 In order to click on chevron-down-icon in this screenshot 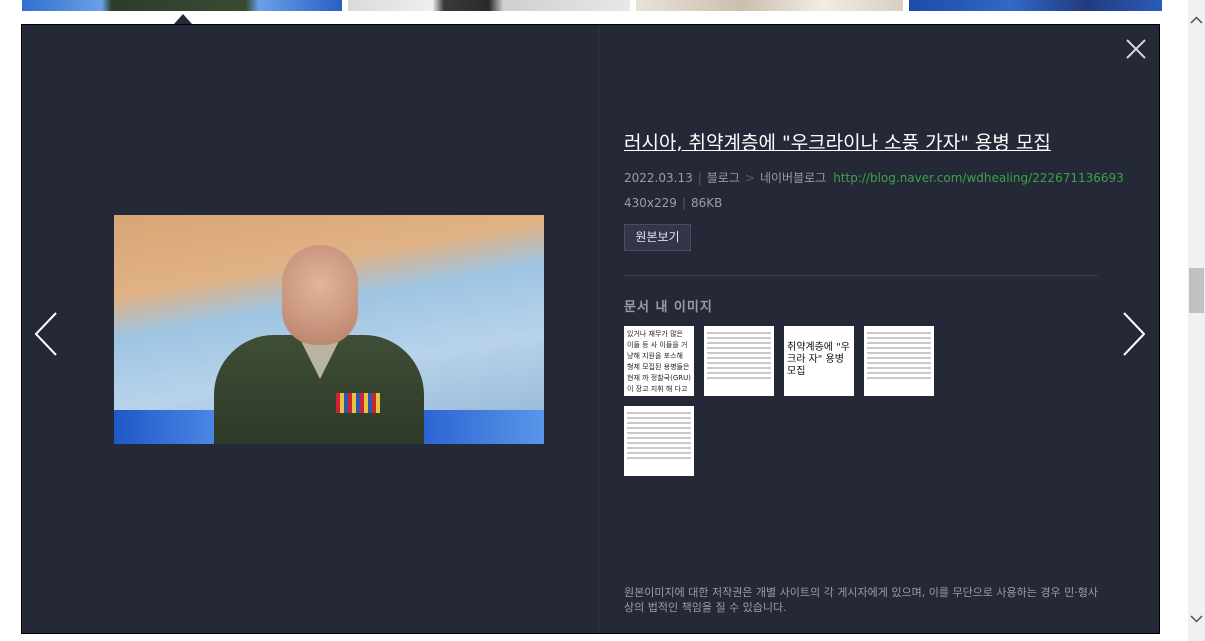, I will do `click(1196, 619)`.